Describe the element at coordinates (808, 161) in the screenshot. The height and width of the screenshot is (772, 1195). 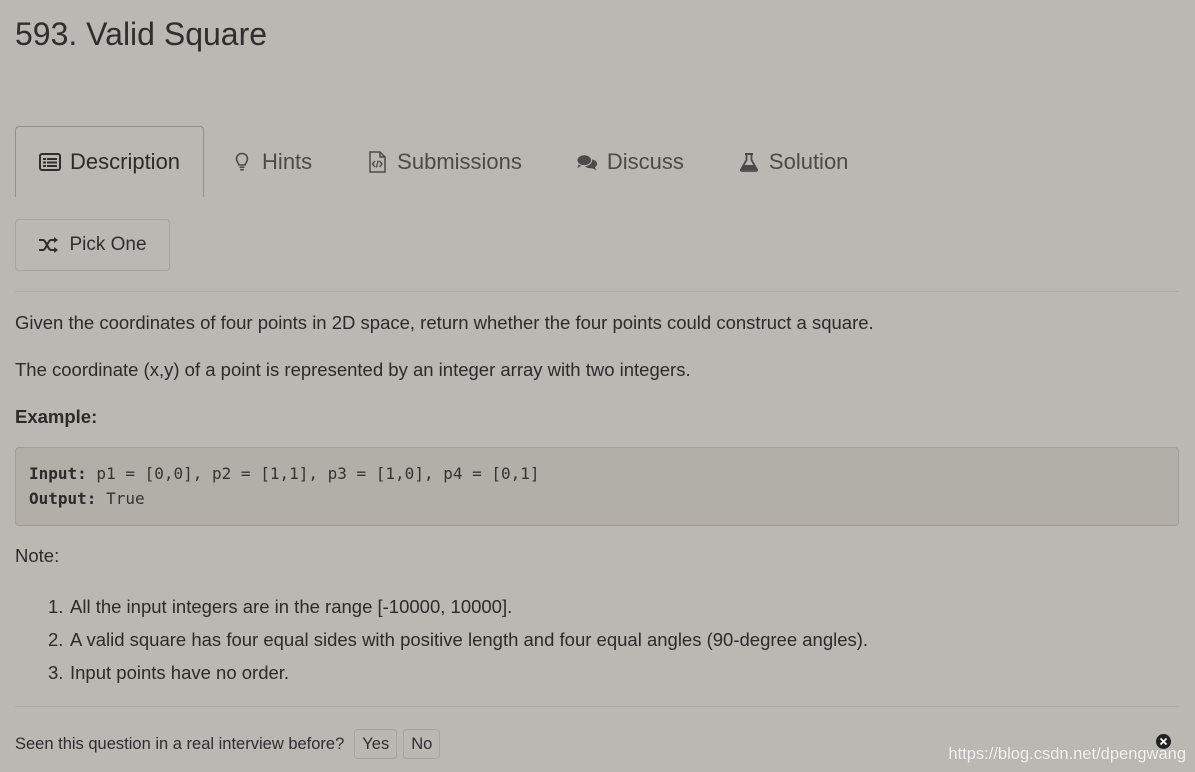
I see `tab-label: Solution` at that location.